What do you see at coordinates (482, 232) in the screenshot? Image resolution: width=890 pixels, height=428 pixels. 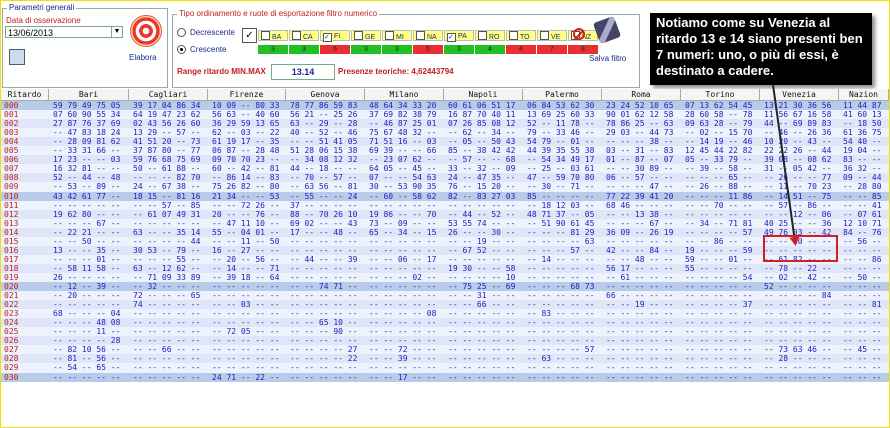 I see `numbers-cell: 26 -- -- 30 --` at bounding box center [482, 232].